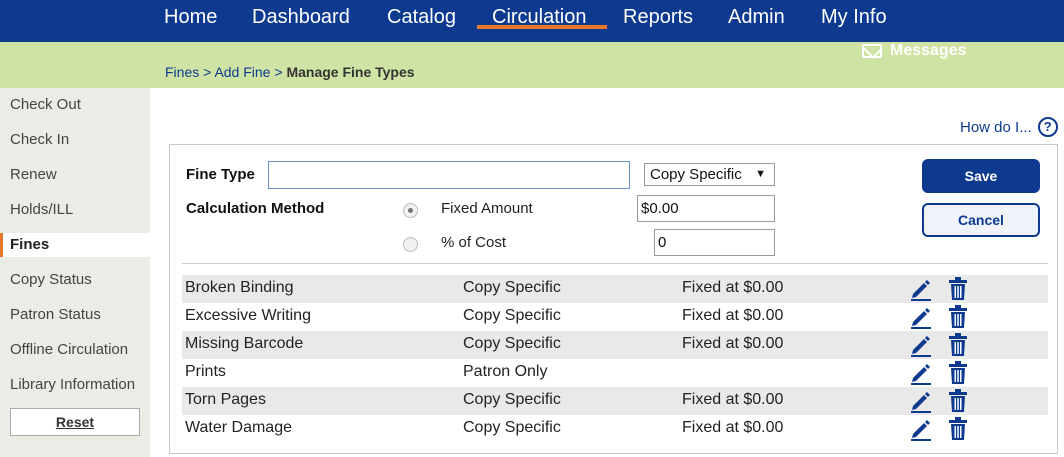 This screenshot has height=457, width=1064. What do you see at coordinates (410, 244) in the screenshot?
I see `percent-of-cost-radio` at bounding box center [410, 244].